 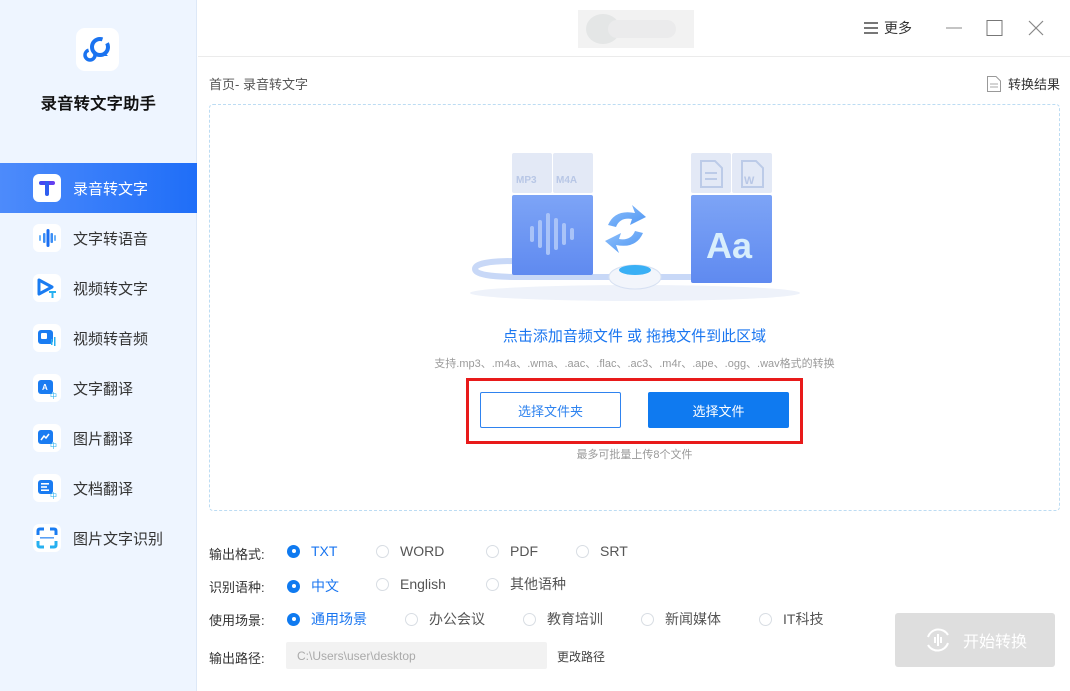 I want to click on title-bar: 更多, so click(x=634, y=28).